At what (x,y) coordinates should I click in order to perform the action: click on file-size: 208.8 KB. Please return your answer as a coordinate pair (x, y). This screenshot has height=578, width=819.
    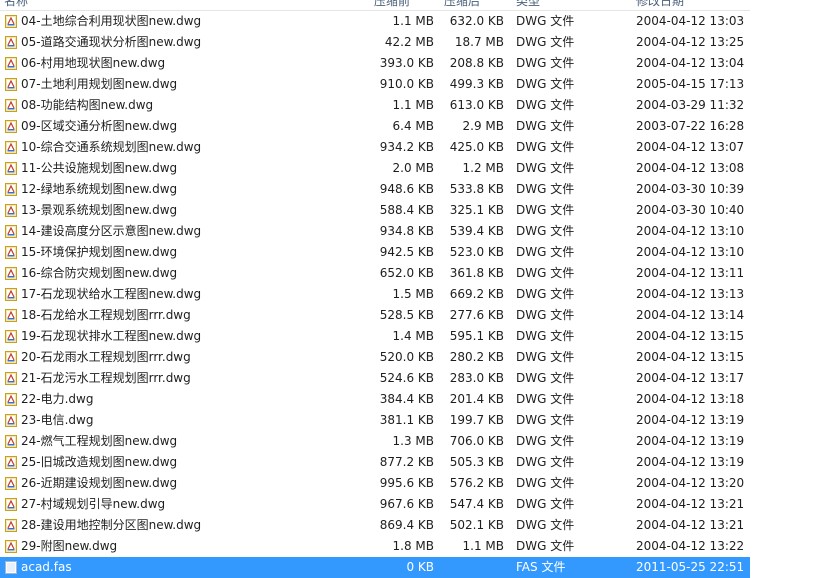
    Looking at the image, I should click on (476, 63).